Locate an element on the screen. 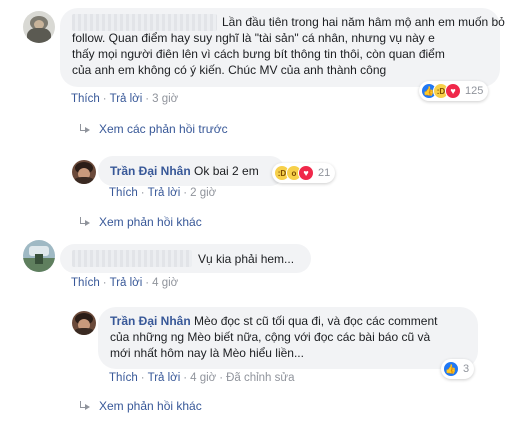 This screenshot has height=425, width=513. reply-actions: Thích · Trả lời · 4 giờ · Đã chỉnh sửa is located at coordinates (202, 378).